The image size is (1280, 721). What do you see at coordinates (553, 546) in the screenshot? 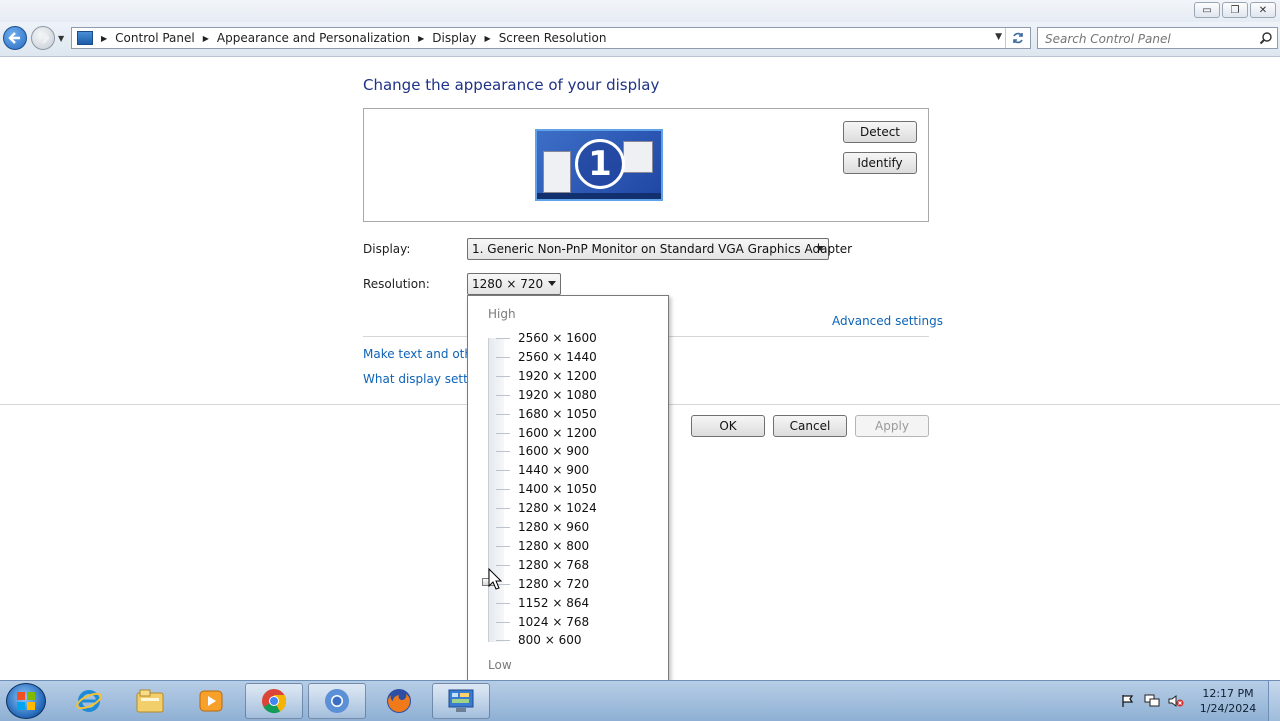
I see `resolution-option: 1280 × 800` at bounding box center [553, 546].